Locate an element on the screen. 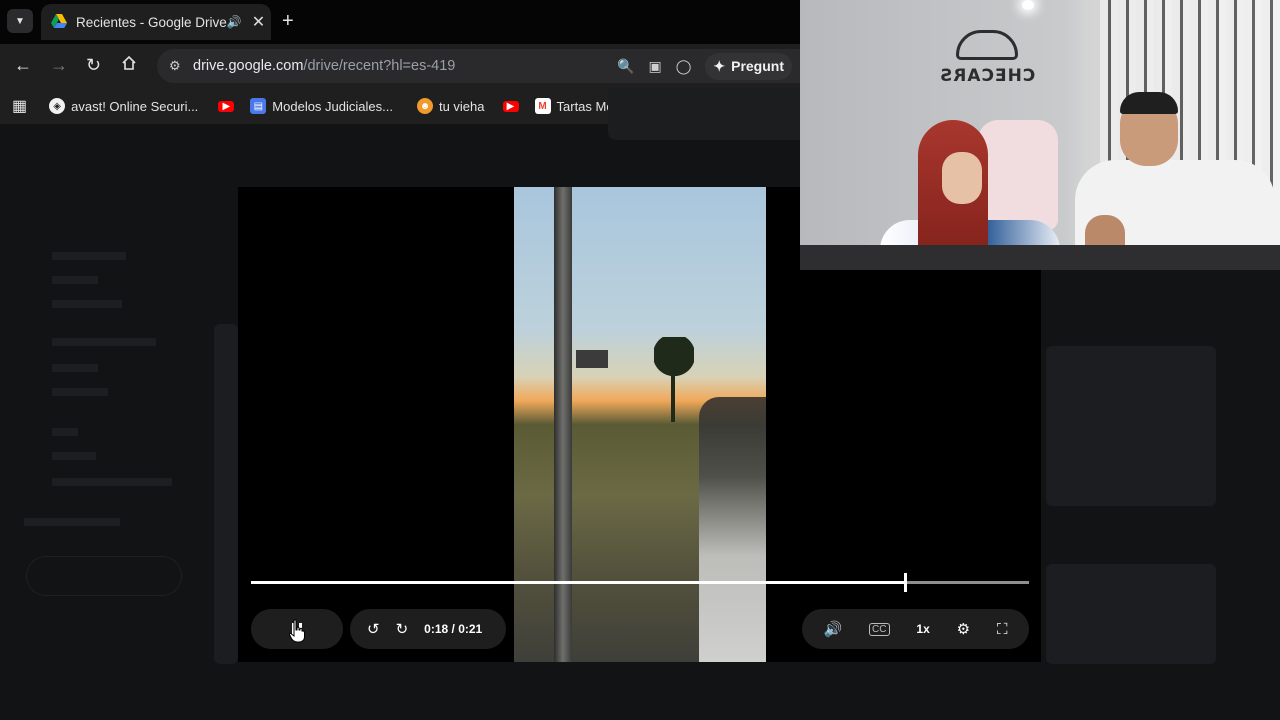 This screenshot has width=1280, height=720. drive-logo-icon is located at coordinates (59, 22).